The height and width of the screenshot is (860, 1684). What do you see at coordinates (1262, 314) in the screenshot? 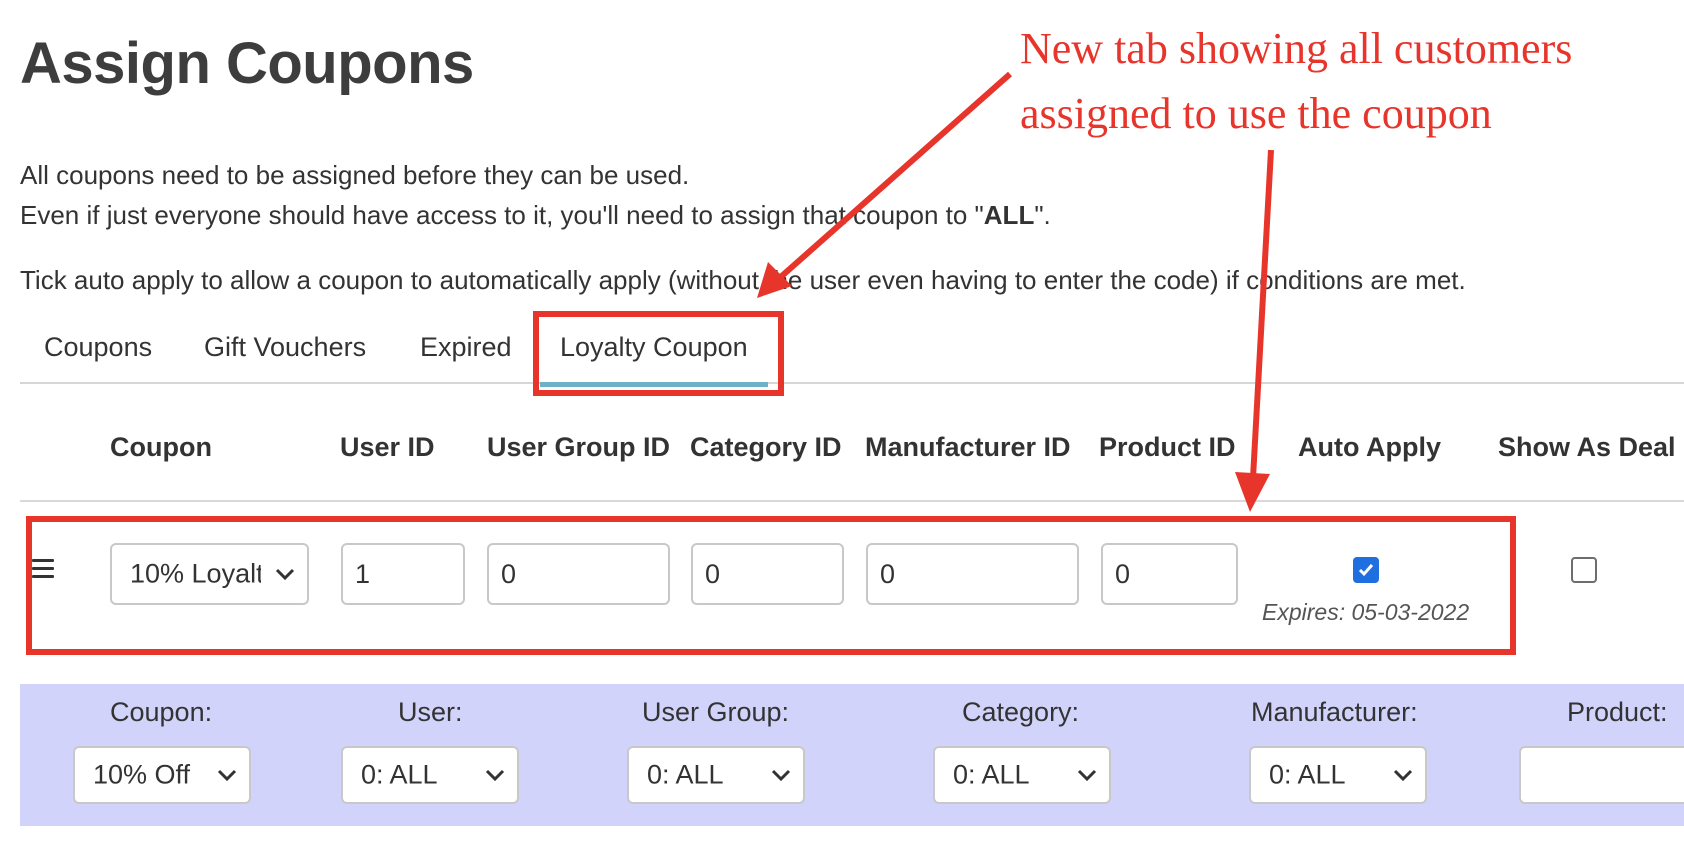
I see `annotation-arrow-to-row` at bounding box center [1262, 314].